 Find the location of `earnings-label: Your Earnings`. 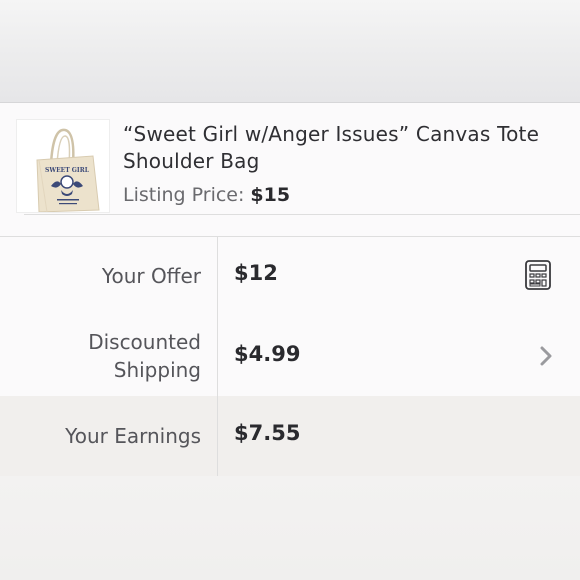

earnings-label: Your Earnings is located at coordinates (133, 436).